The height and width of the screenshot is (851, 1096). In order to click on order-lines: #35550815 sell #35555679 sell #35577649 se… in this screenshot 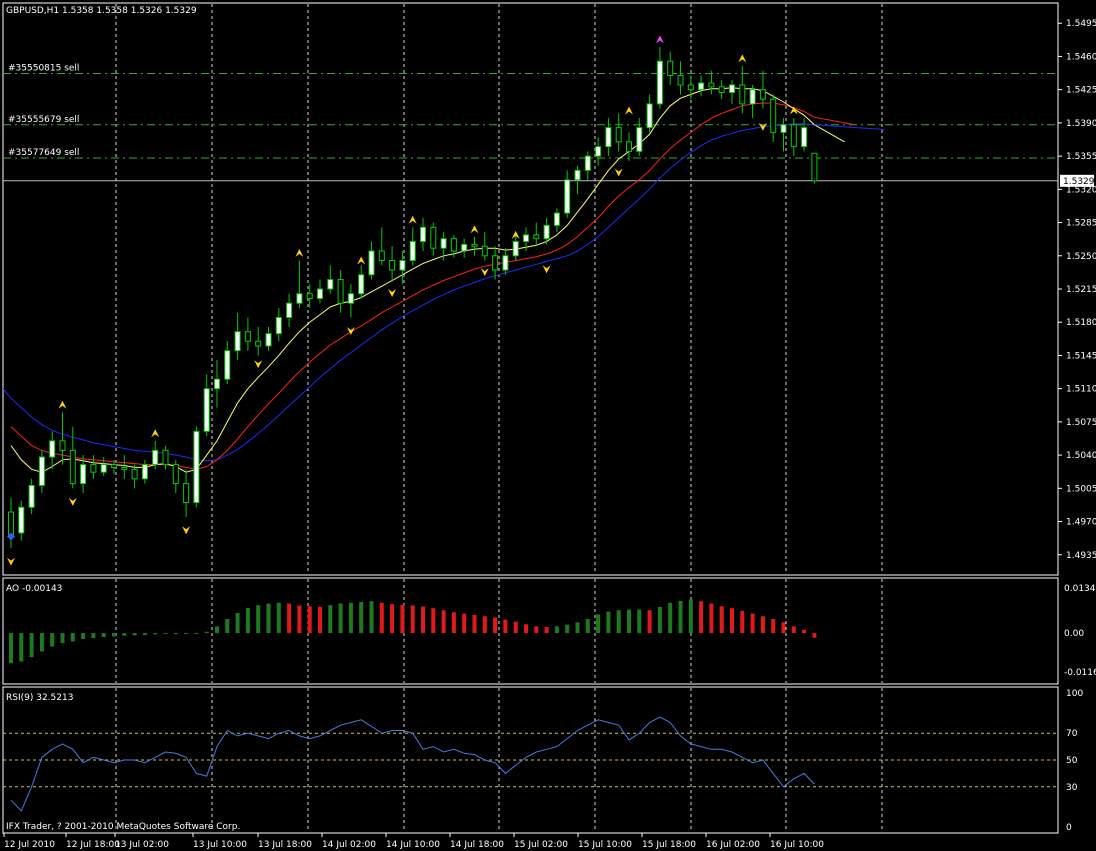, I will do `click(530, 123)`.